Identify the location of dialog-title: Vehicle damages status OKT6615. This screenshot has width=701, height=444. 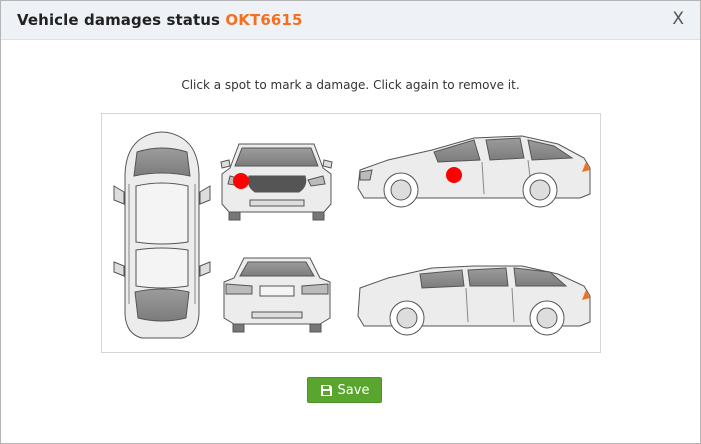
(159, 20).